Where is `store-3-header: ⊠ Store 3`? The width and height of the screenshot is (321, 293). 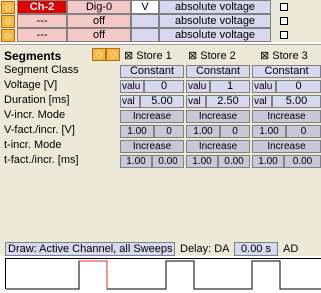 store-3-header: ⊠ Store 3 is located at coordinates (284, 55).